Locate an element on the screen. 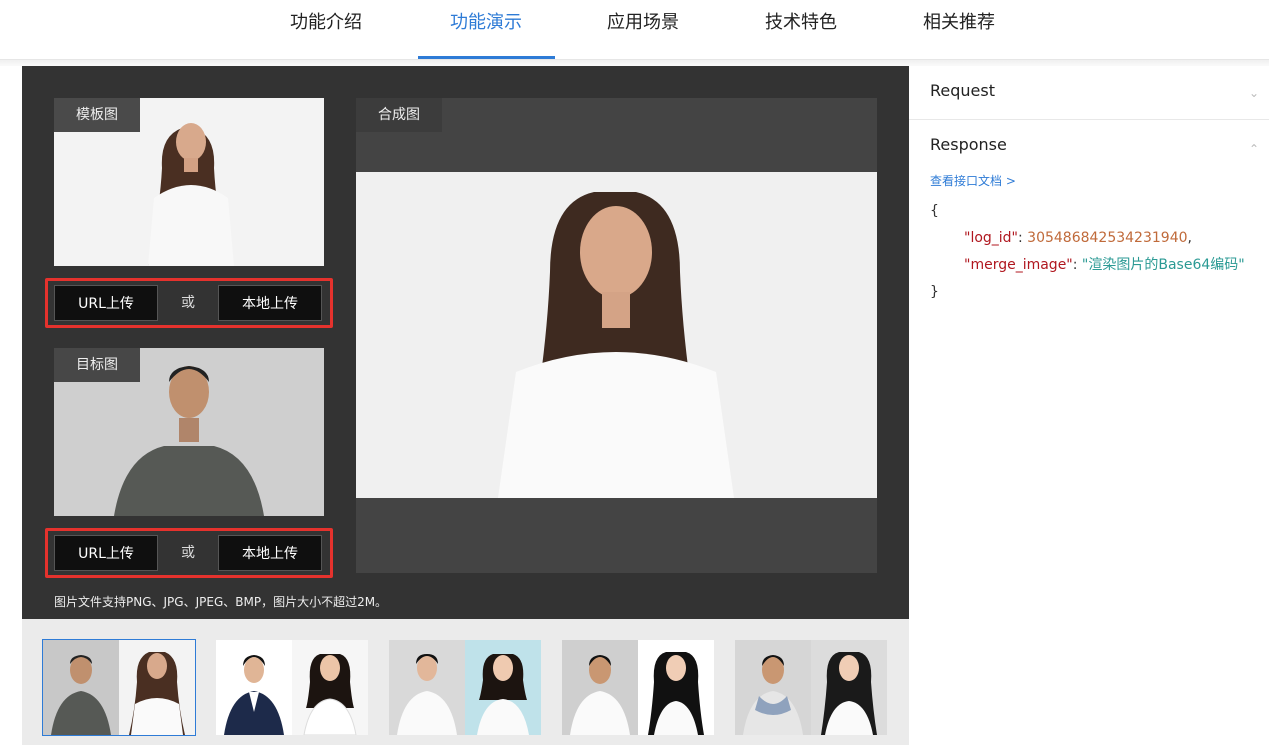 The image size is (1269, 745). chevron-up-icon: ⌃ is located at coordinates (1253, 149).